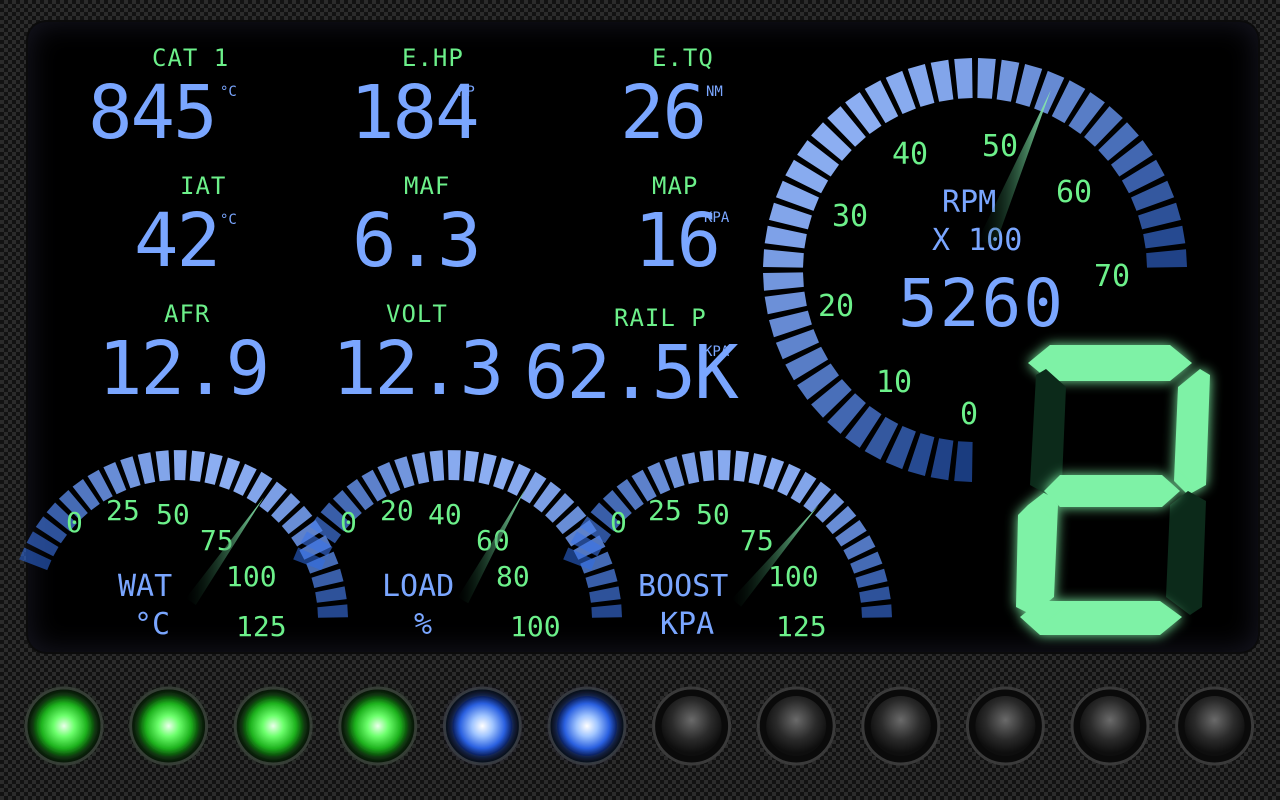 Image resolution: width=1280 pixels, height=800 pixels. I want to click on load-gauge-name: LOAD, so click(418, 586).